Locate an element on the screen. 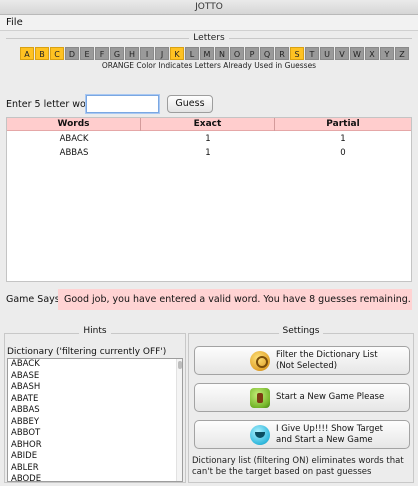 The image size is (418, 486). list-item: ABASH is located at coordinates (95, 388).